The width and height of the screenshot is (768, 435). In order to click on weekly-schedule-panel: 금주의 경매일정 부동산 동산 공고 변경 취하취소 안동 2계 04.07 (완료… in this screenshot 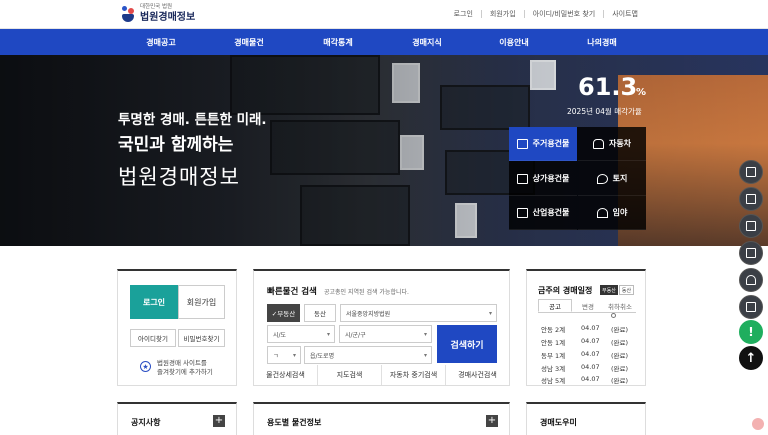, I will do `click(586, 327)`.